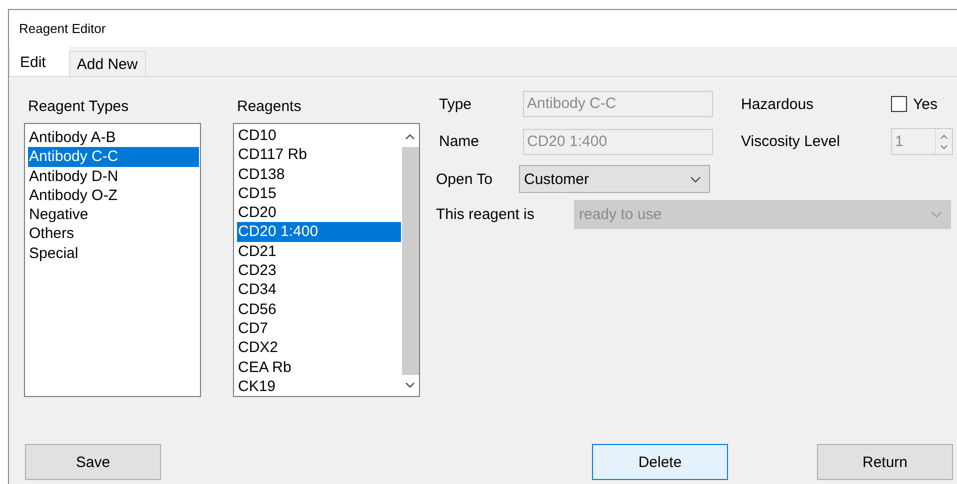 The width and height of the screenshot is (957, 484). Describe the element at coordinates (113, 176) in the screenshot. I see `list-item: Antibody D-N` at that location.